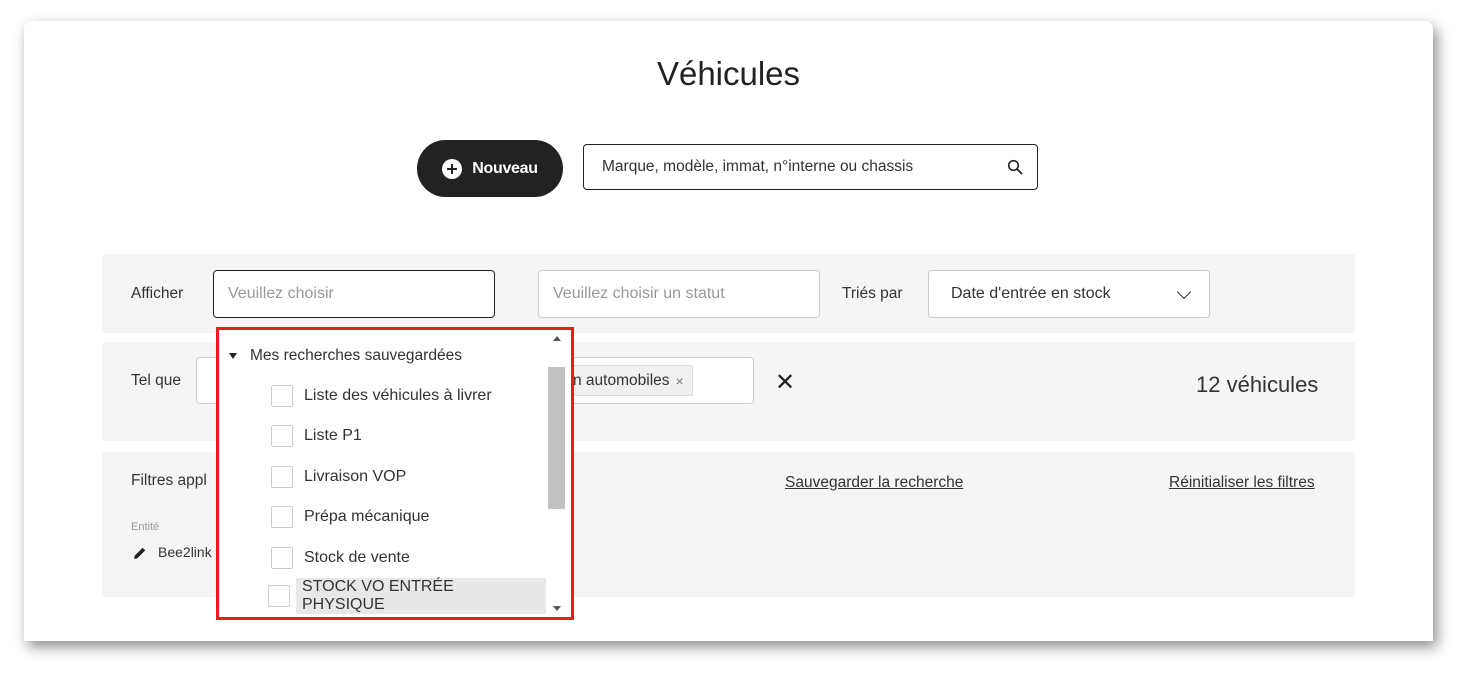 The height and width of the screenshot is (682, 1475). I want to click on saved-search-item: Livraison VOP, so click(338, 477).